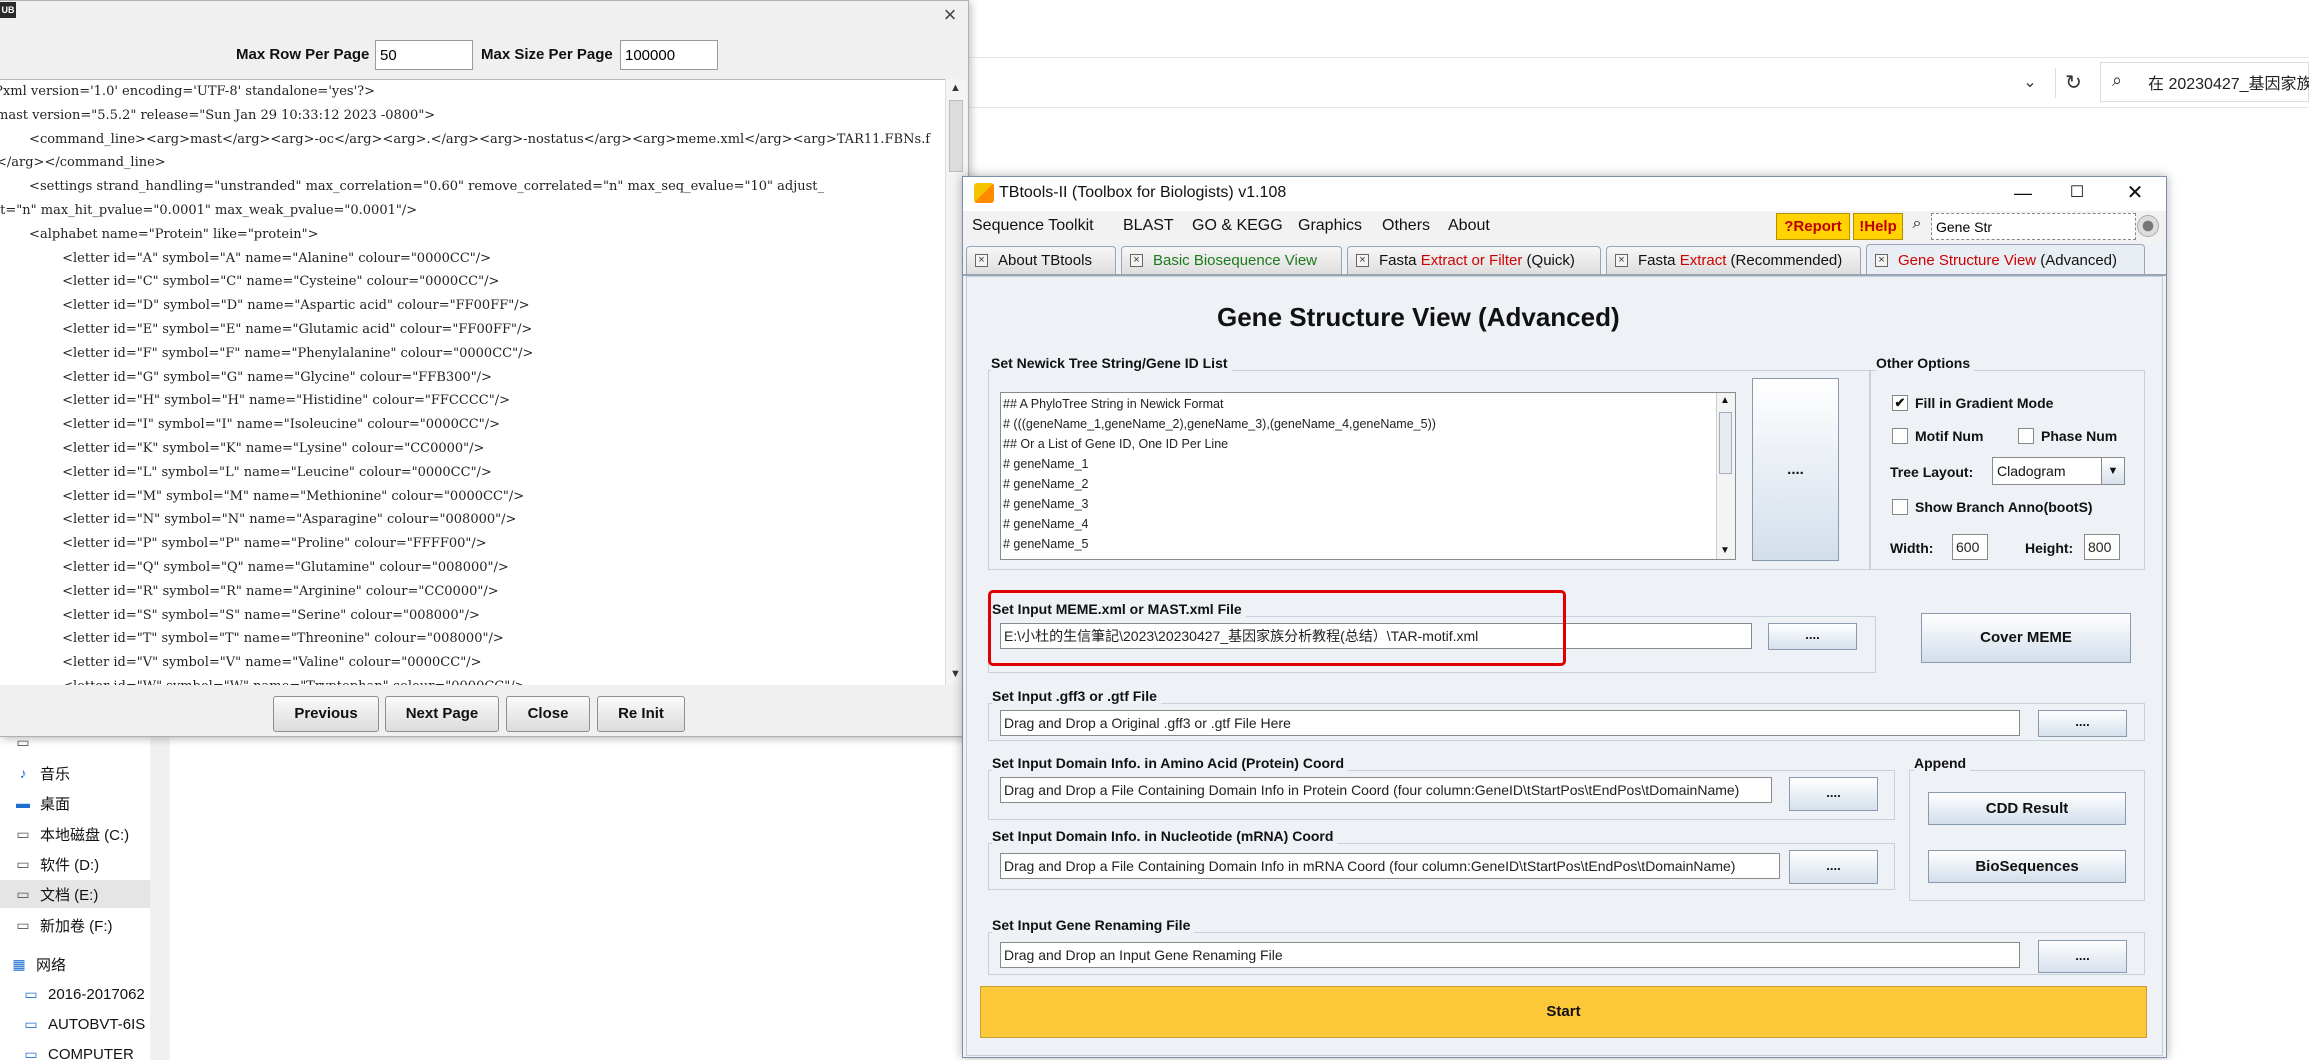 The image size is (2309, 1060). What do you see at coordinates (956, 136) in the screenshot?
I see `xml-scrollbar-thumb` at bounding box center [956, 136].